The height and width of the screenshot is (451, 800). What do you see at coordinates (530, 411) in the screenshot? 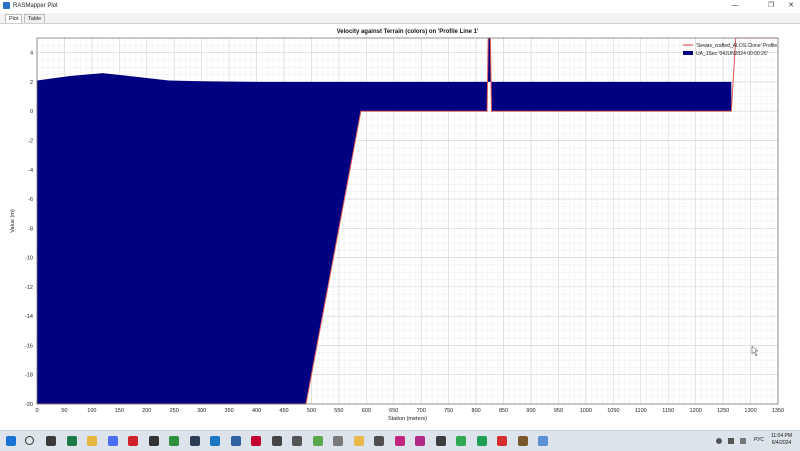
I see `x-tick-label: 900` at bounding box center [530, 411].